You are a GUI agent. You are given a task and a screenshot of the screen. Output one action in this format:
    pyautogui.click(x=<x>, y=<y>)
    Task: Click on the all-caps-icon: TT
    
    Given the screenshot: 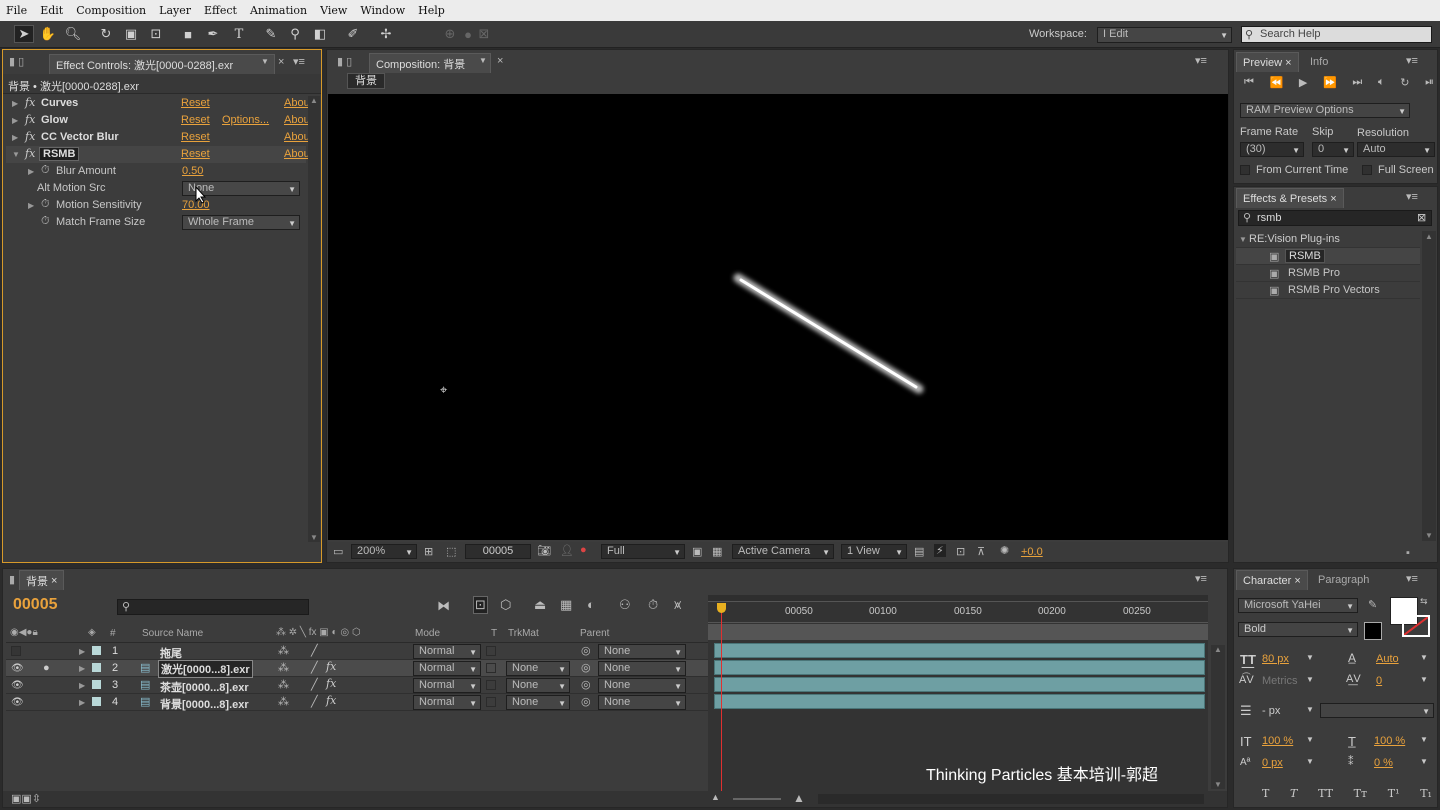 What is the action you would take?
    pyautogui.click(x=1325, y=793)
    